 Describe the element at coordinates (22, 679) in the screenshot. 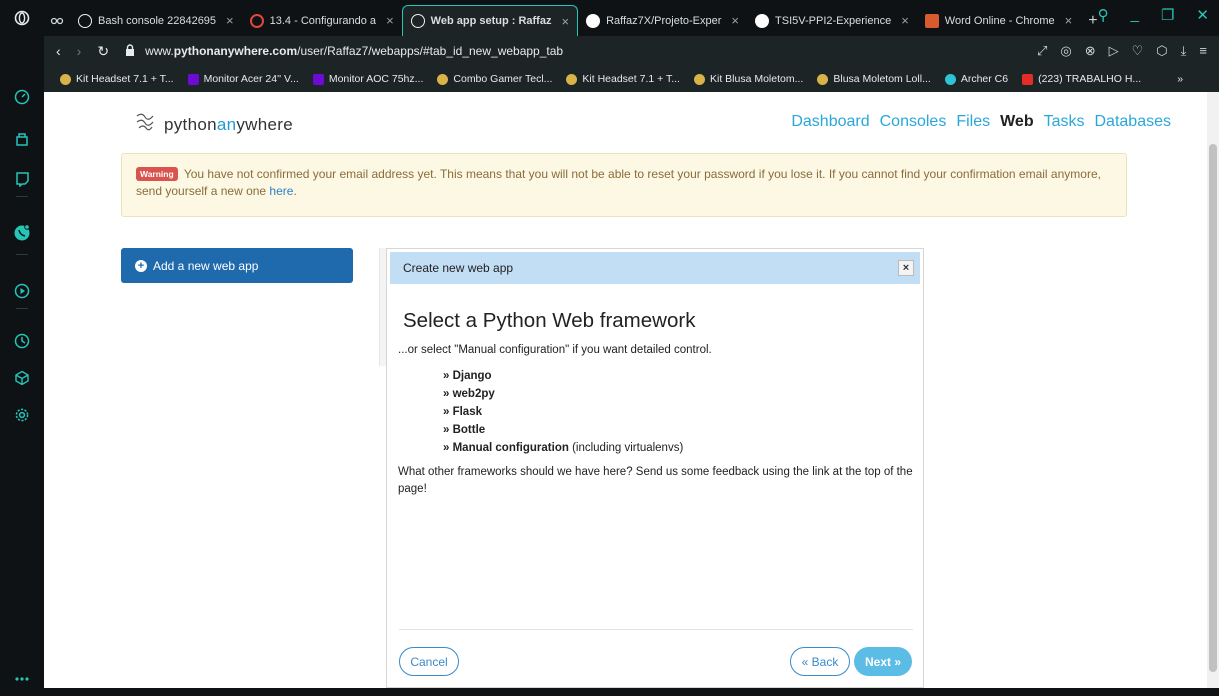

I see `more-options-icon` at that location.